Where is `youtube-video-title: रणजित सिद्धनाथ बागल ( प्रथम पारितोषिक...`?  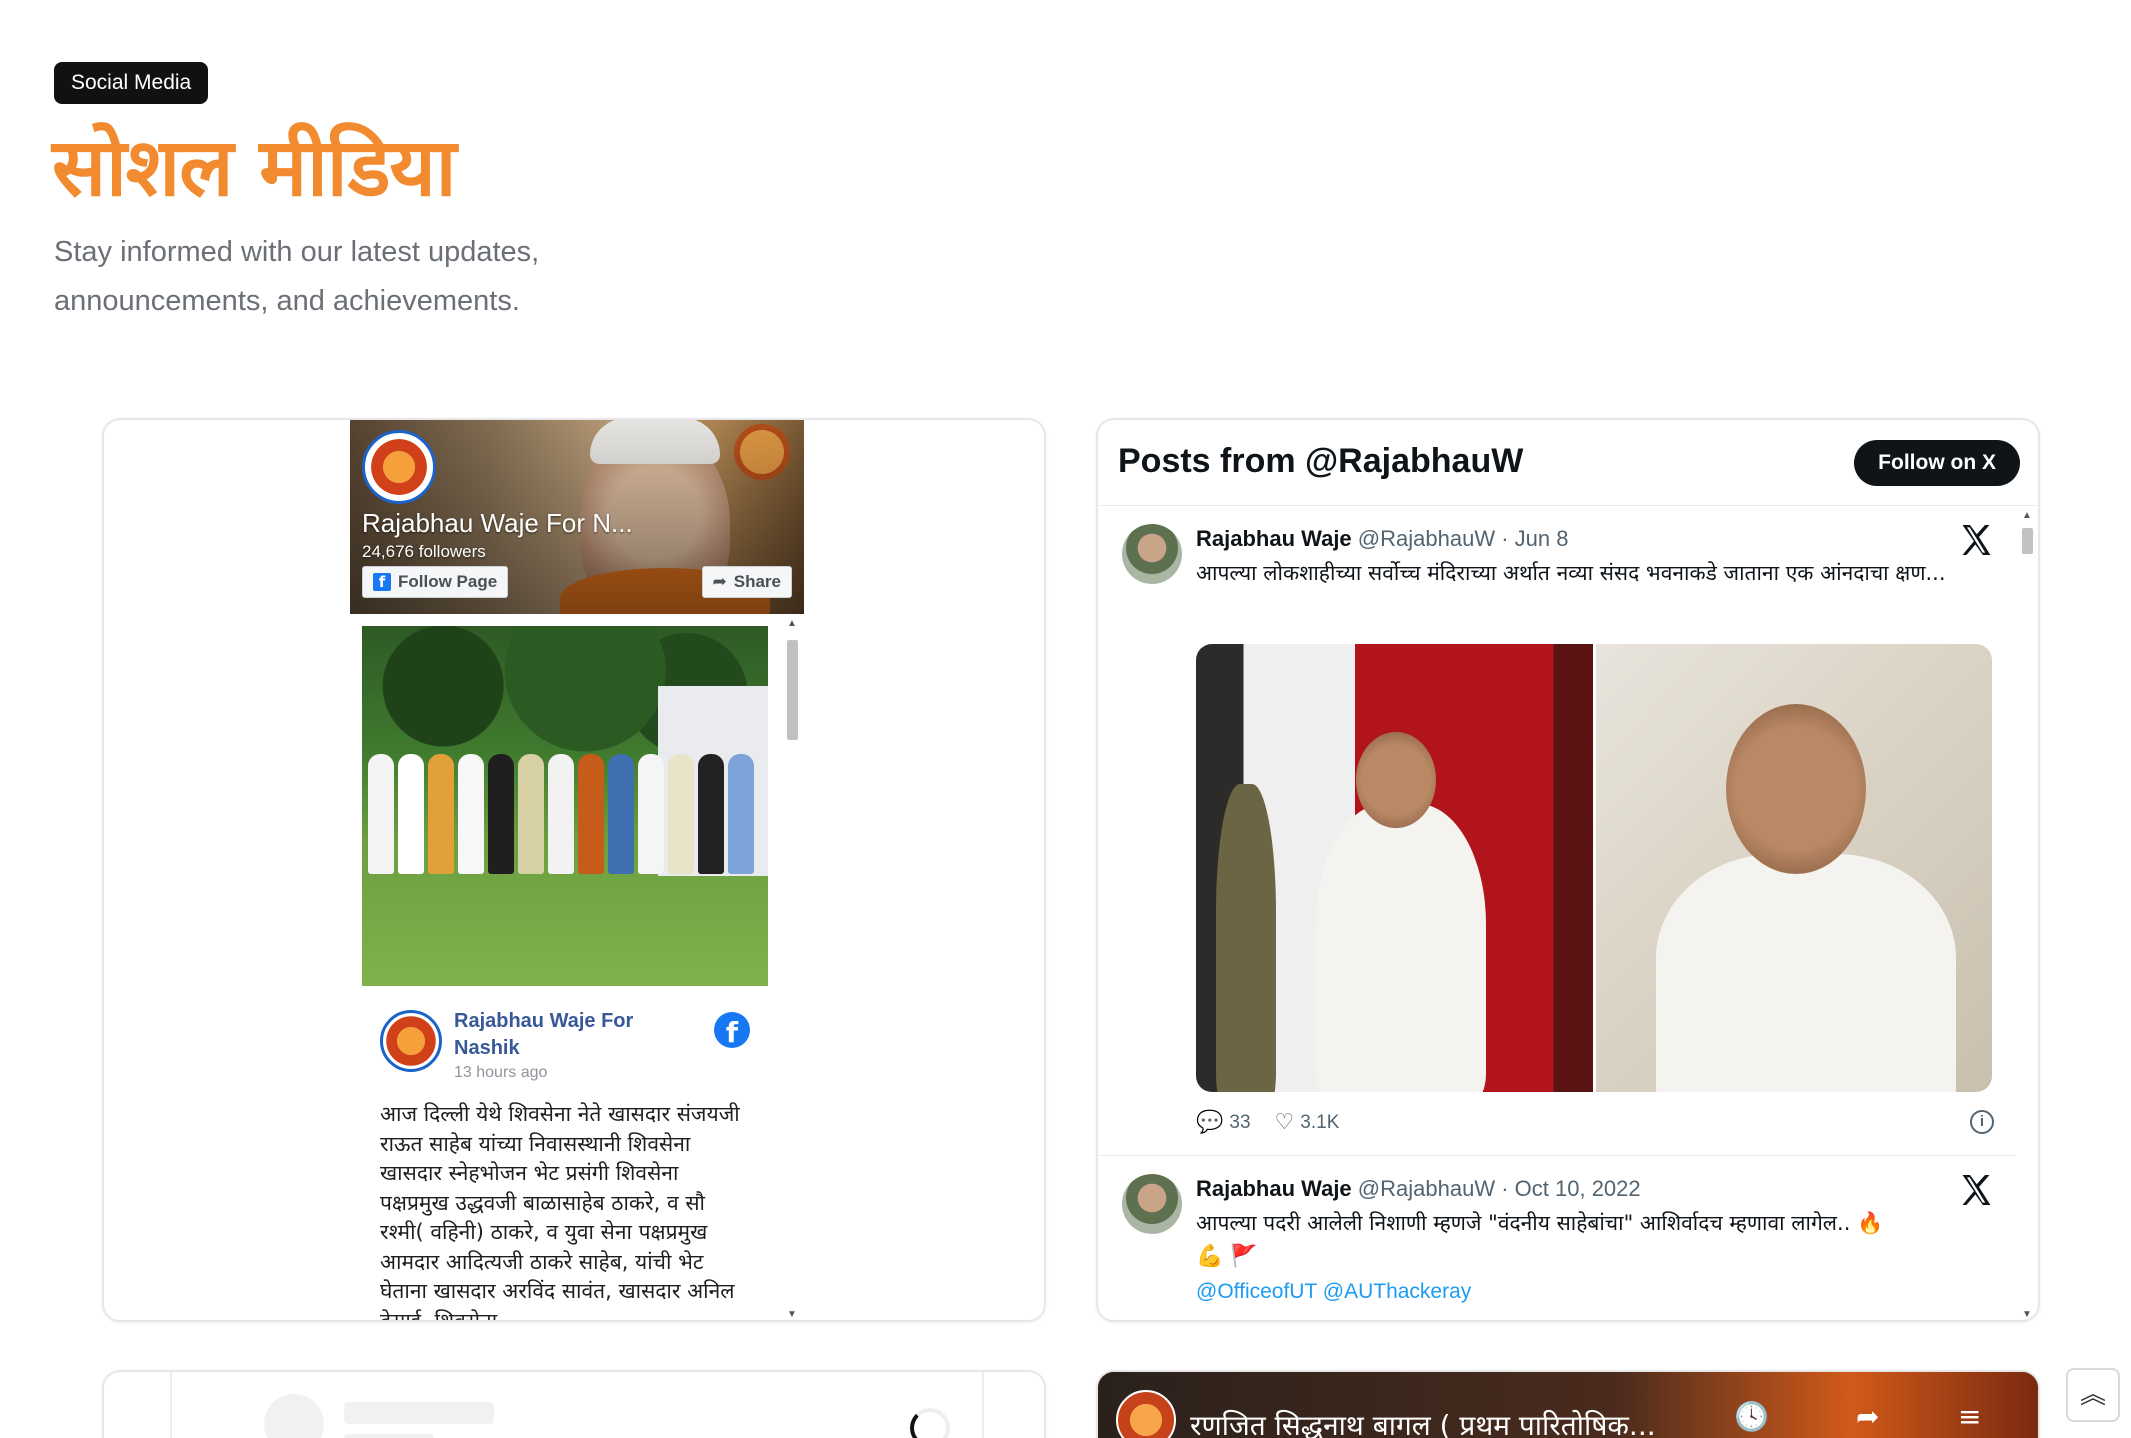
youtube-video-title: रणजित सिद्धनाथ बागल ( प्रथम पारितोषिक... is located at coordinates (1423, 1422).